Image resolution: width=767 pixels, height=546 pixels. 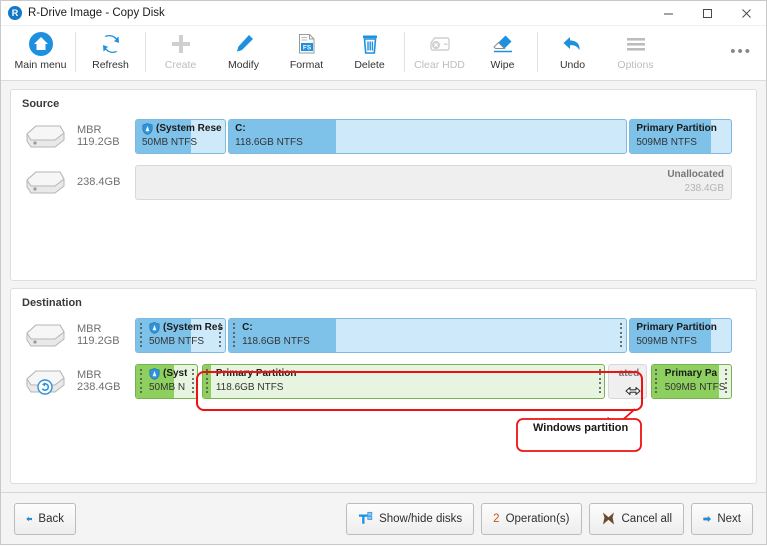 What do you see at coordinates (496, 518) in the screenshot?
I see `operations-count: 2` at bounding box center [496, 518].